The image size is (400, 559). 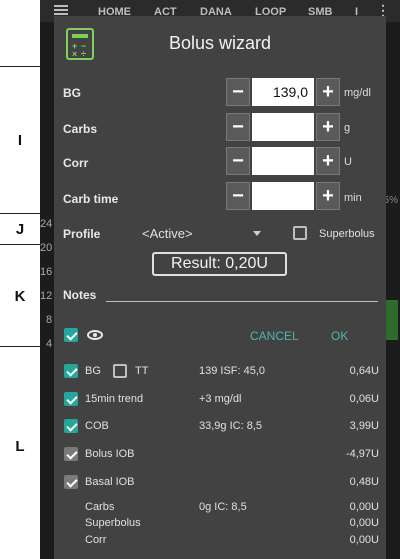 I want to click on axis-label: 20, so click(x=46, y=248).